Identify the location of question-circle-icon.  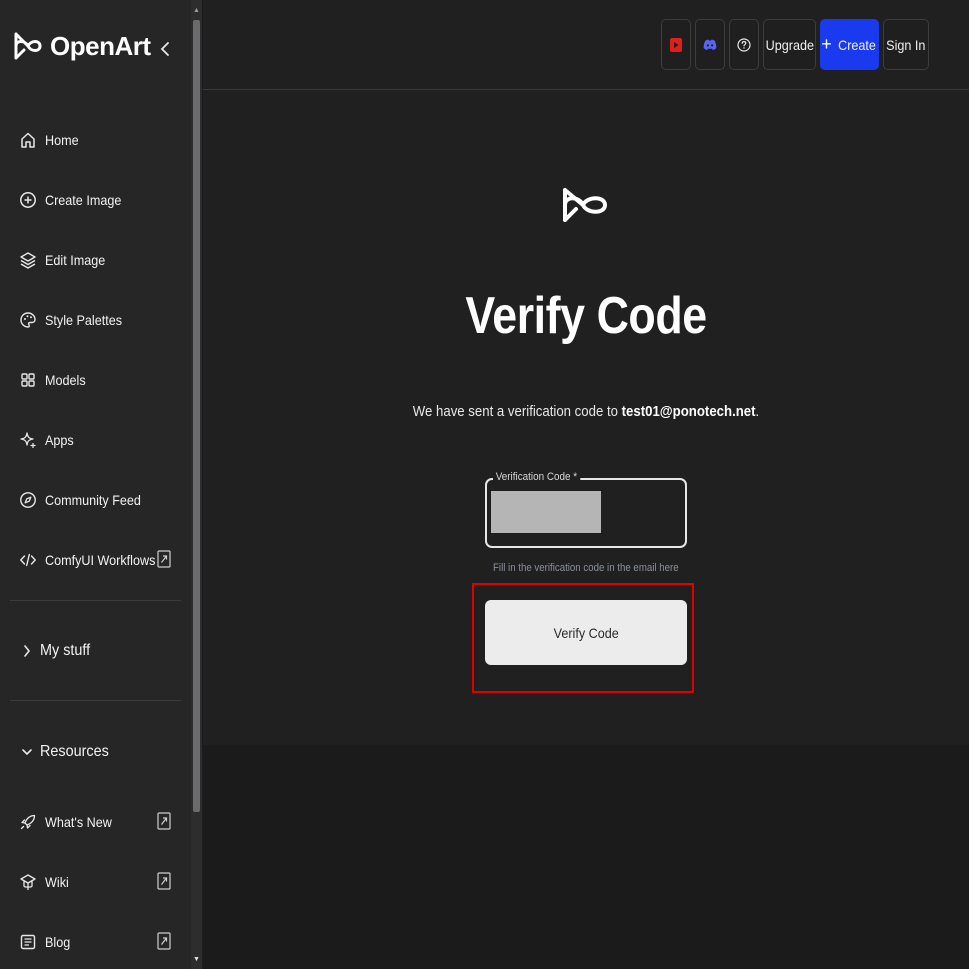
(744, 44).